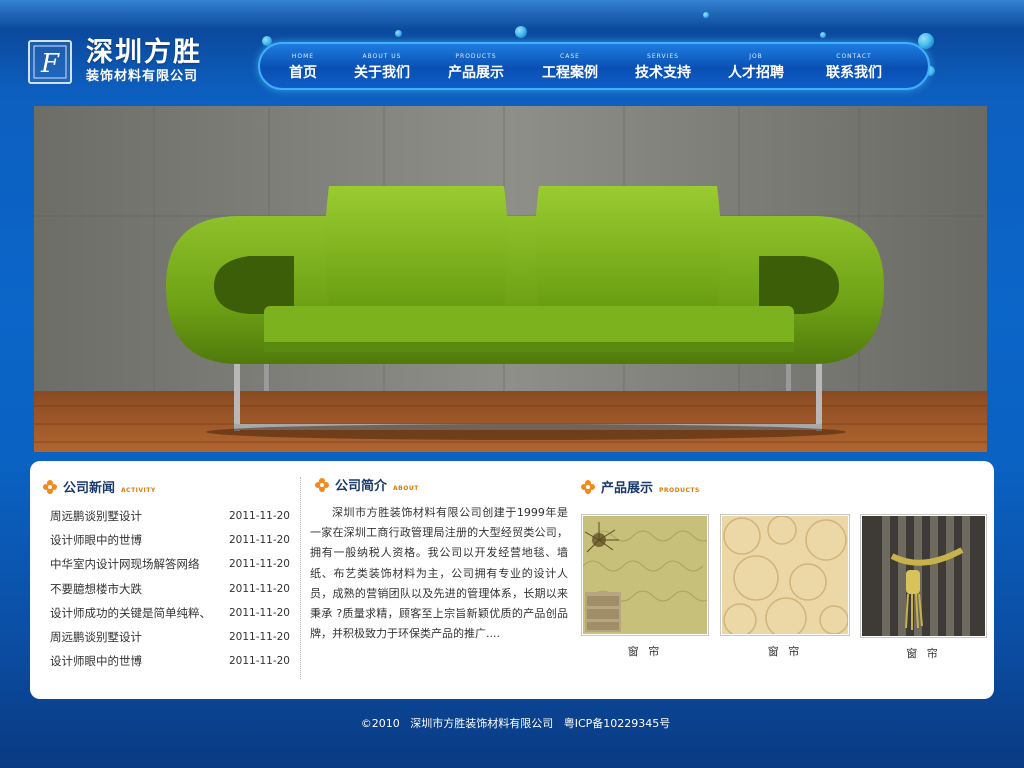 Image resolution: width=1024 pixels, height=768 pixels. I want to click on wallpaper-floral-image, so click(645, 575).